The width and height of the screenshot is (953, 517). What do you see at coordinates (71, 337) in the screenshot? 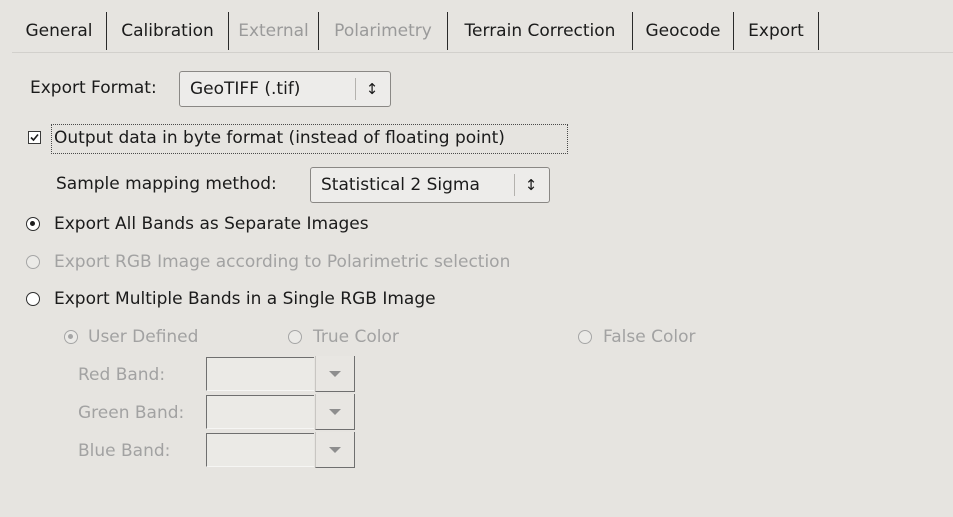
I see `radio-user-defined` at bounding box center [71, 337].